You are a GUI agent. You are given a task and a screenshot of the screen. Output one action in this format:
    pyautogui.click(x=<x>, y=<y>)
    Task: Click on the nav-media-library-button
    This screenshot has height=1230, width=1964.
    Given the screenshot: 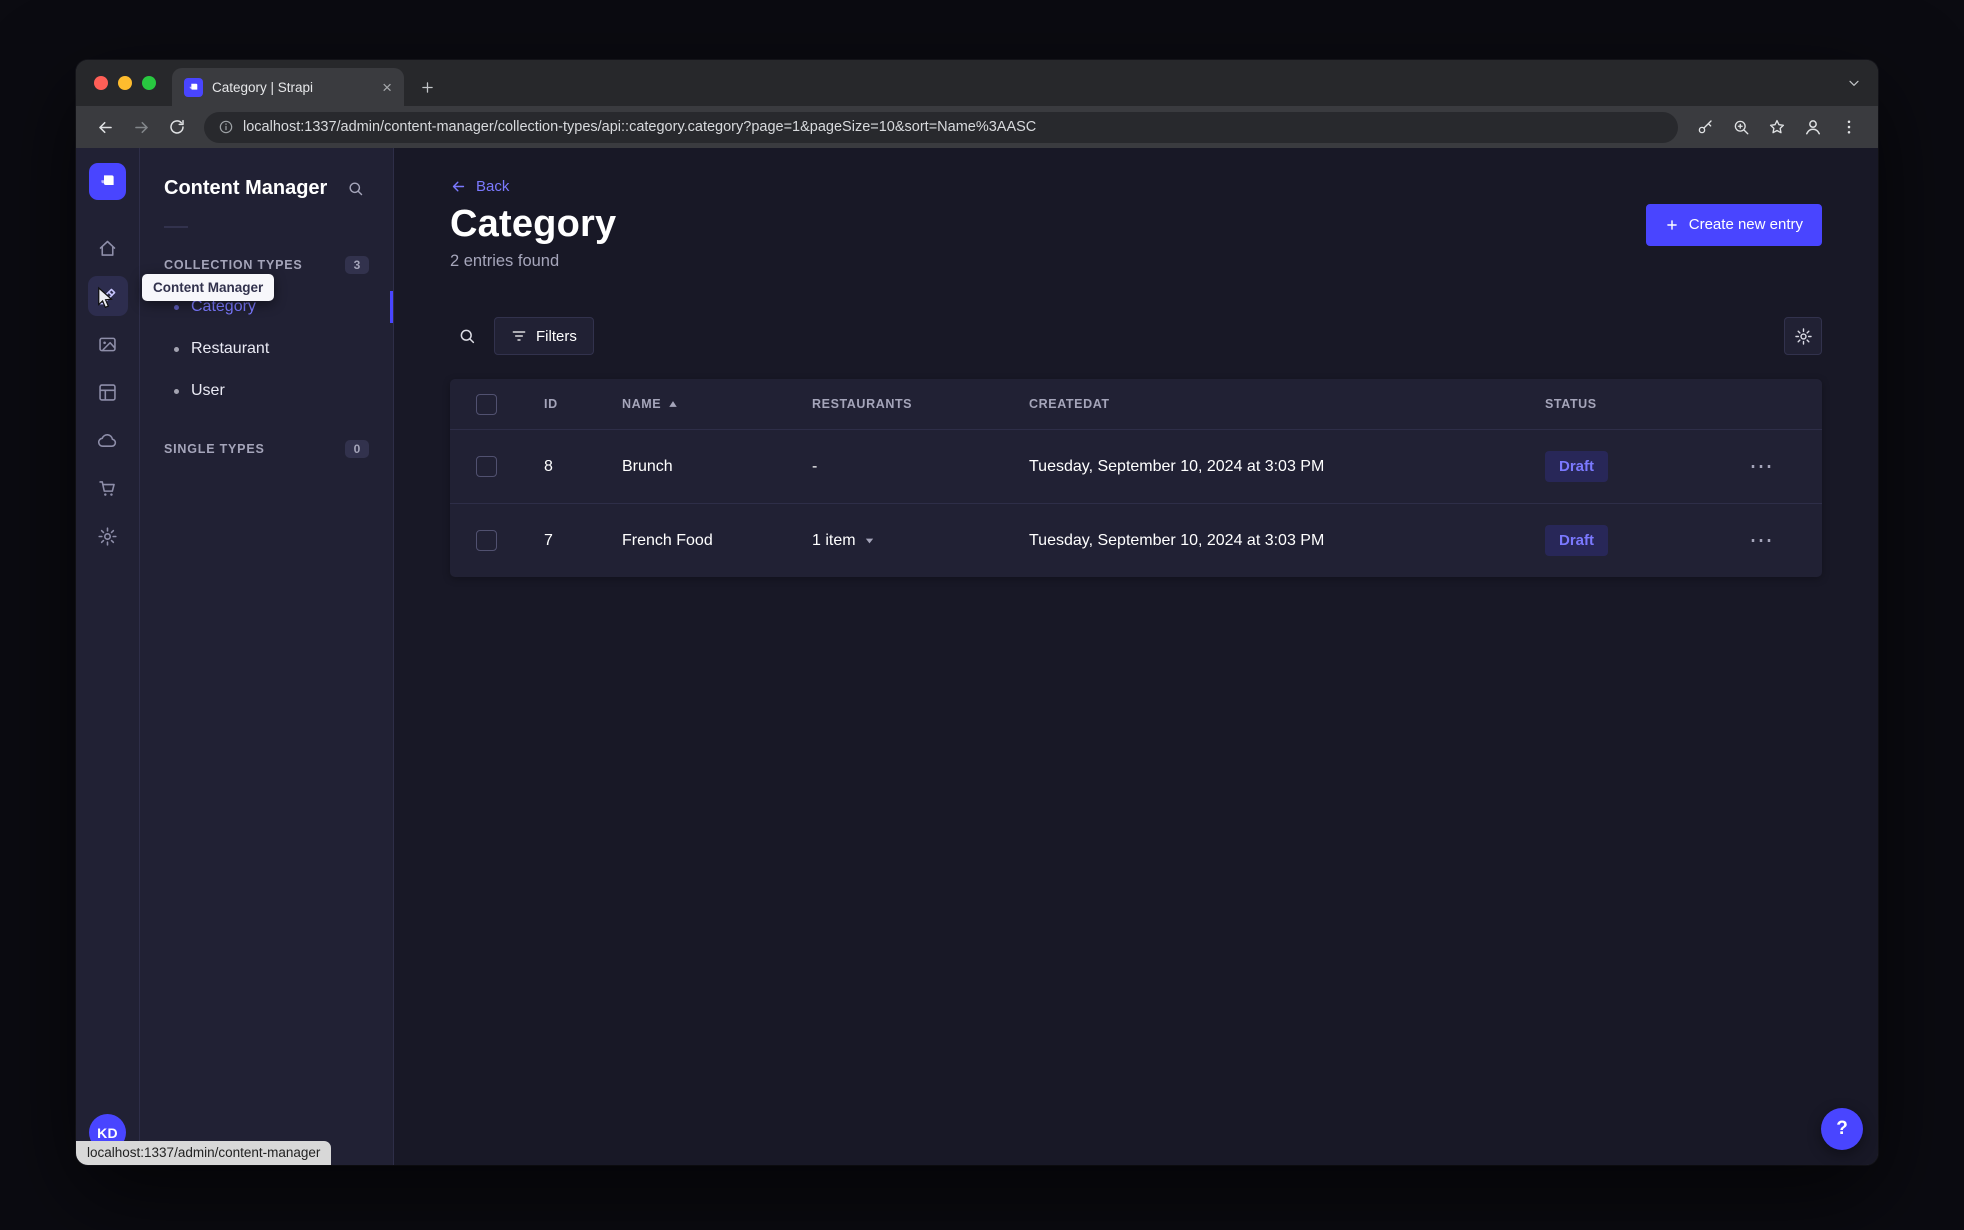 What is the action you would take?
    pyautogui.click(x=108, y=344)
    